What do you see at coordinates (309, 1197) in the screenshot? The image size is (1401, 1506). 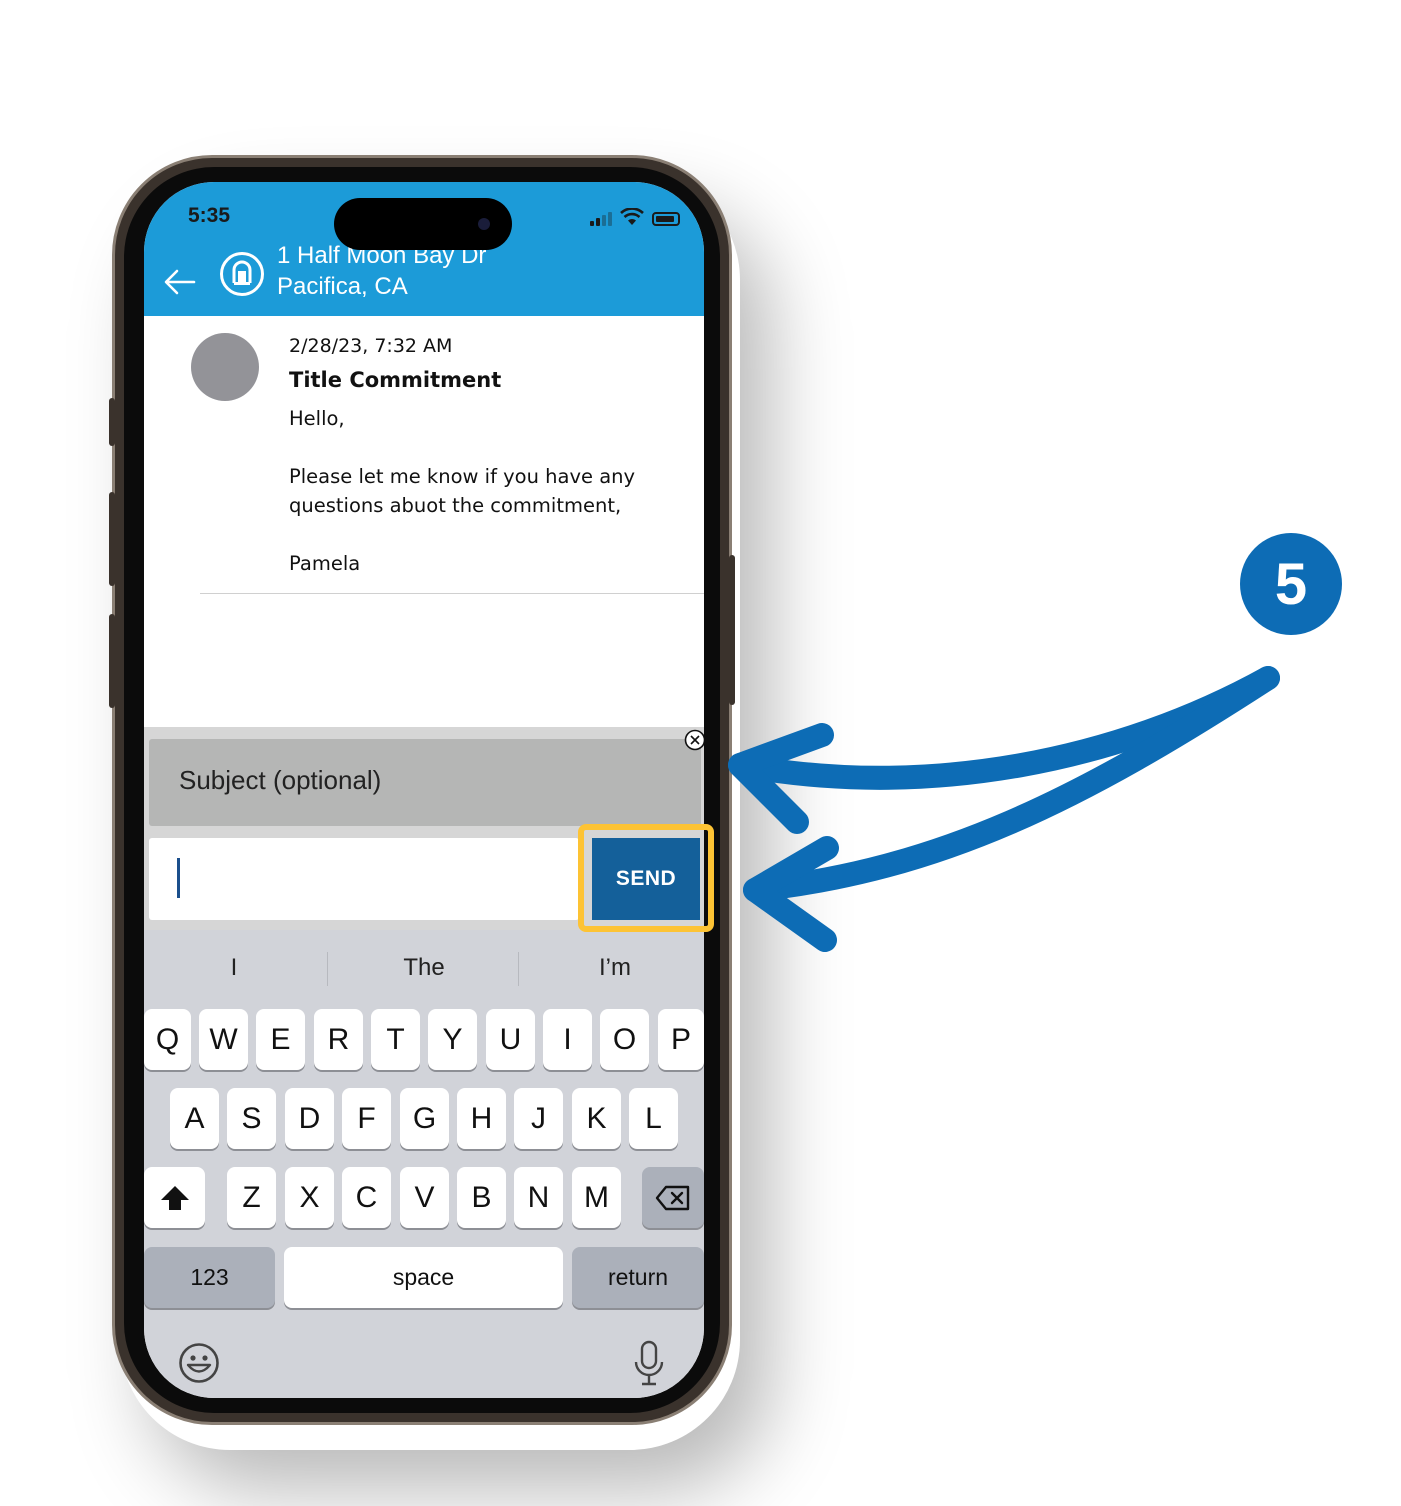 I see `key-x: X` at bounding box center [309, 1197].